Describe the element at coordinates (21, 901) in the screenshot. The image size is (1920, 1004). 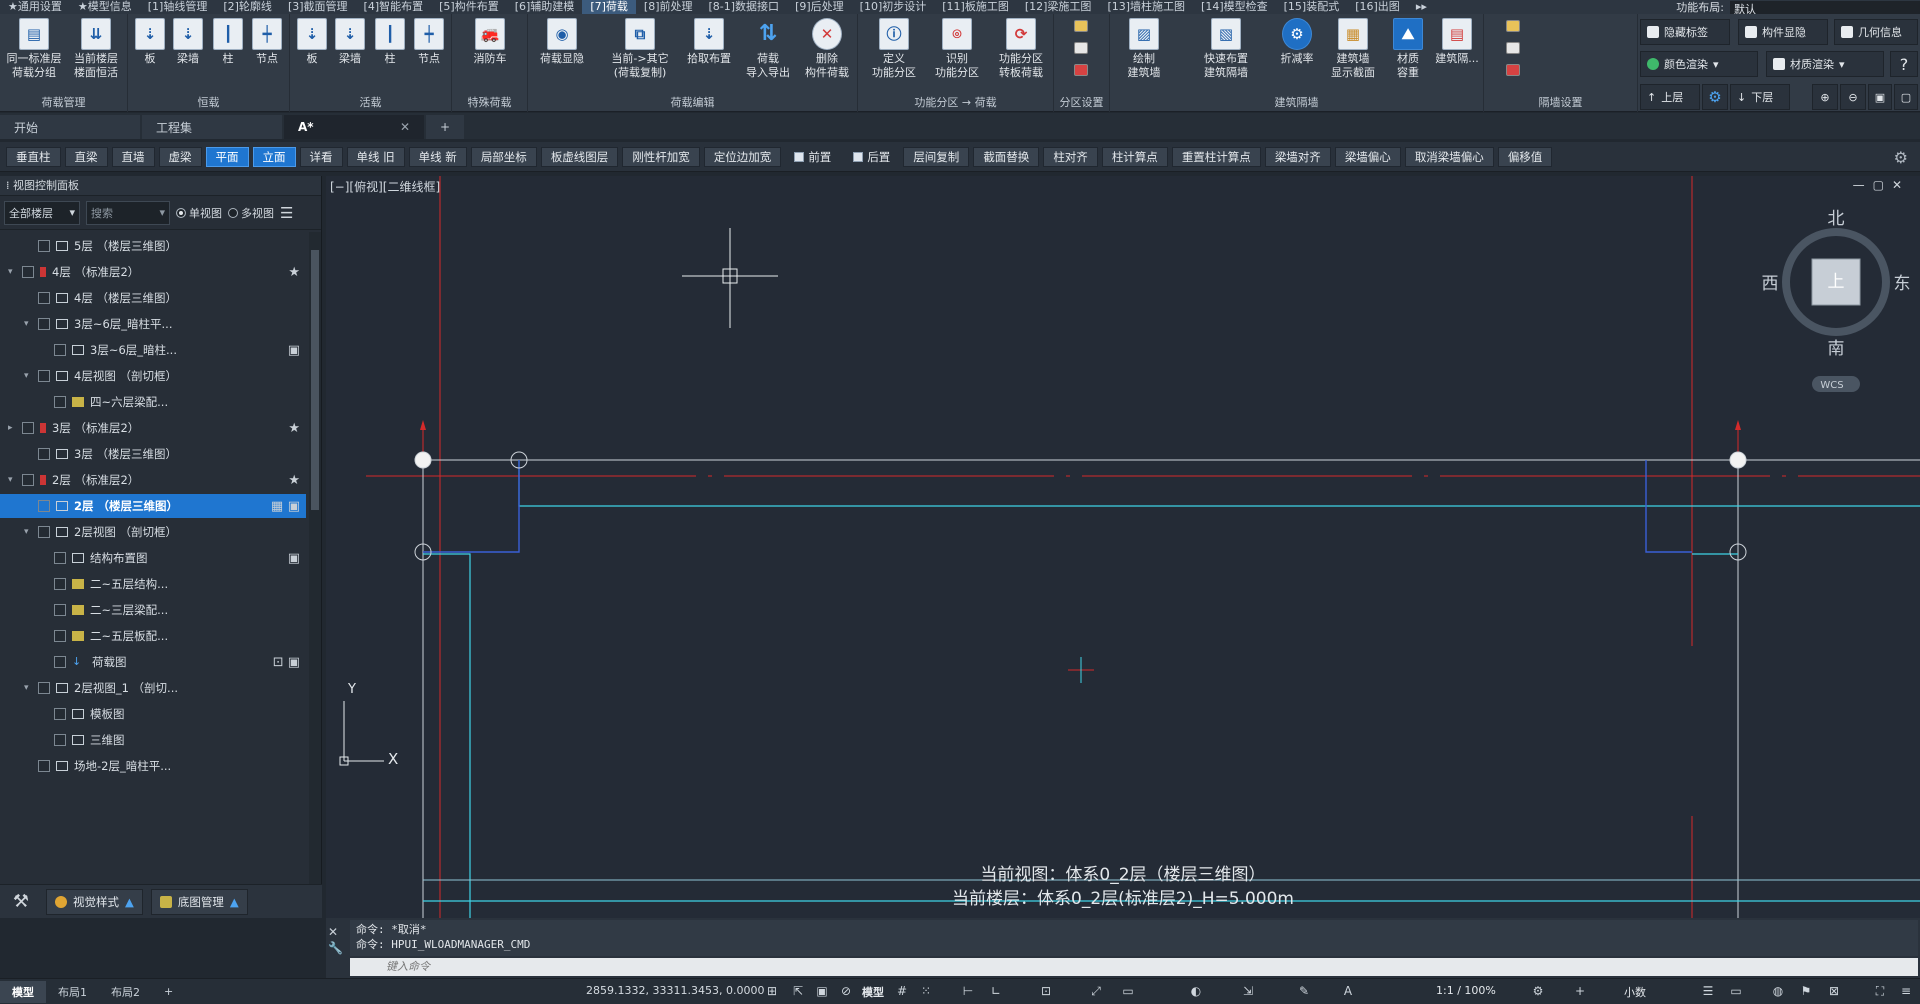
I see `tools-icon: ⚒` at that location.